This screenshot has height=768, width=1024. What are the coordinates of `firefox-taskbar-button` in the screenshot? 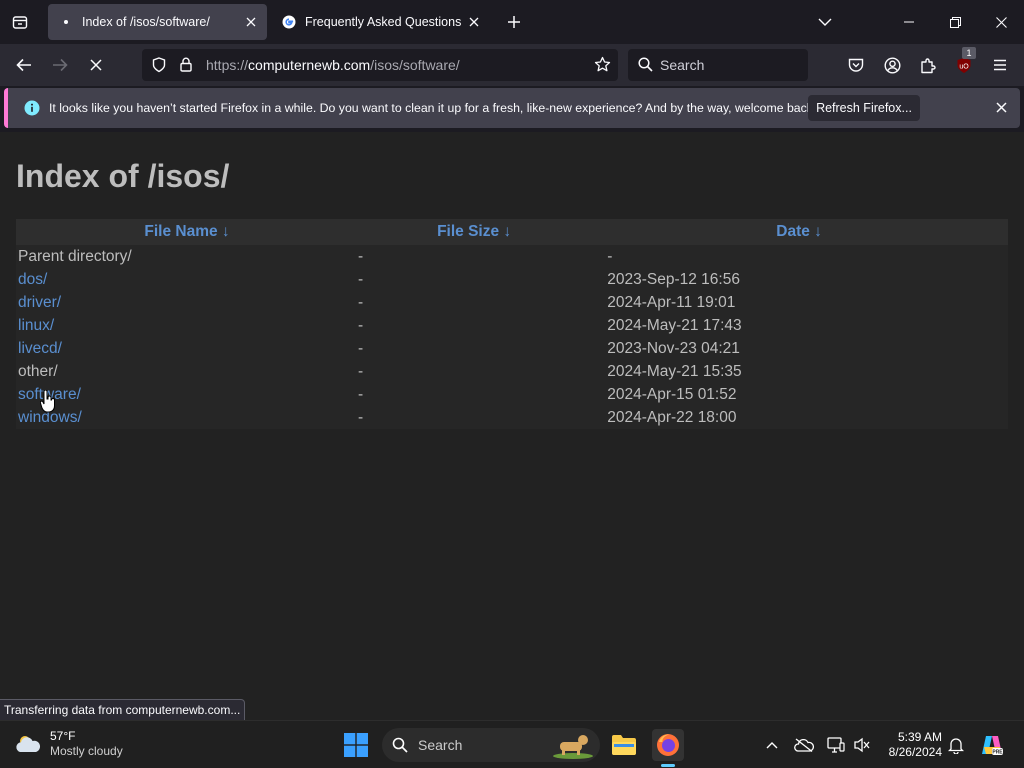 It's located at (668, 748).